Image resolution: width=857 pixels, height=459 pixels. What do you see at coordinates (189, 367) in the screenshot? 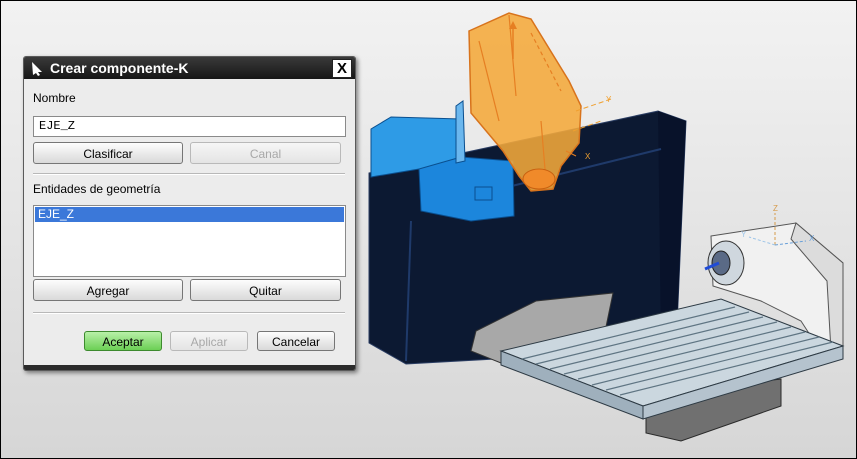
I see `dialog-bottom-border` at bounding box center [189, 367].